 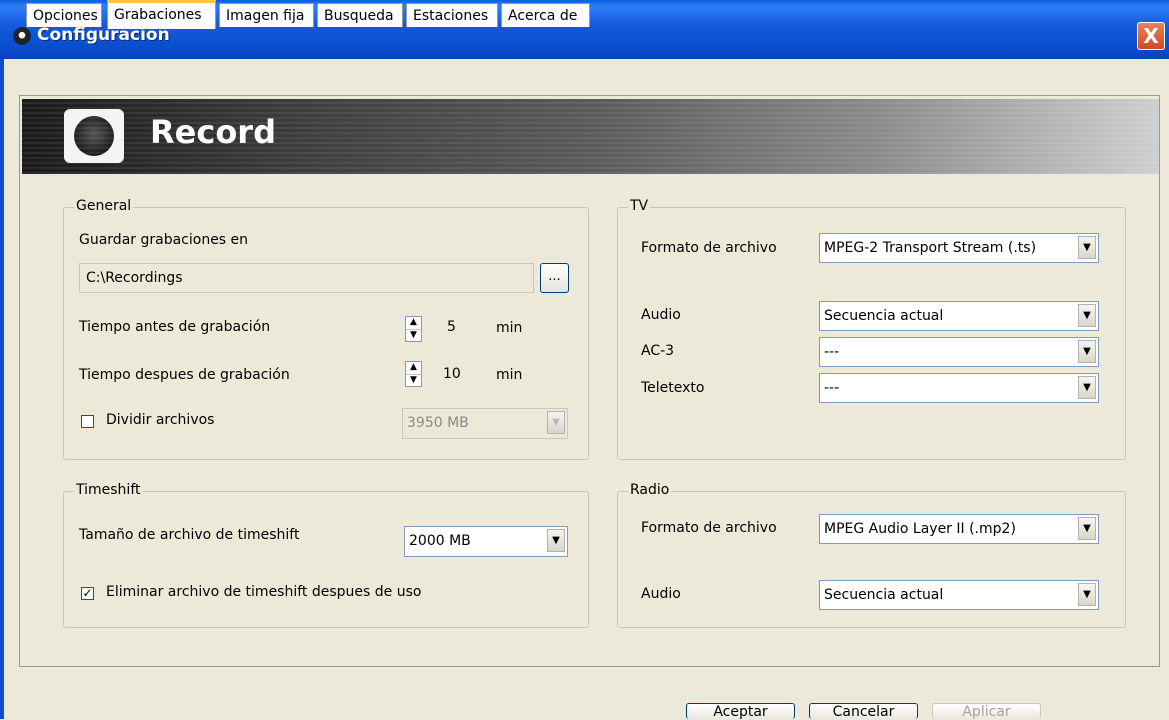 What do you see at coordinates (104, 206) in the screenshot?
I see `general-legend: General` at bounding box center [104, 206].